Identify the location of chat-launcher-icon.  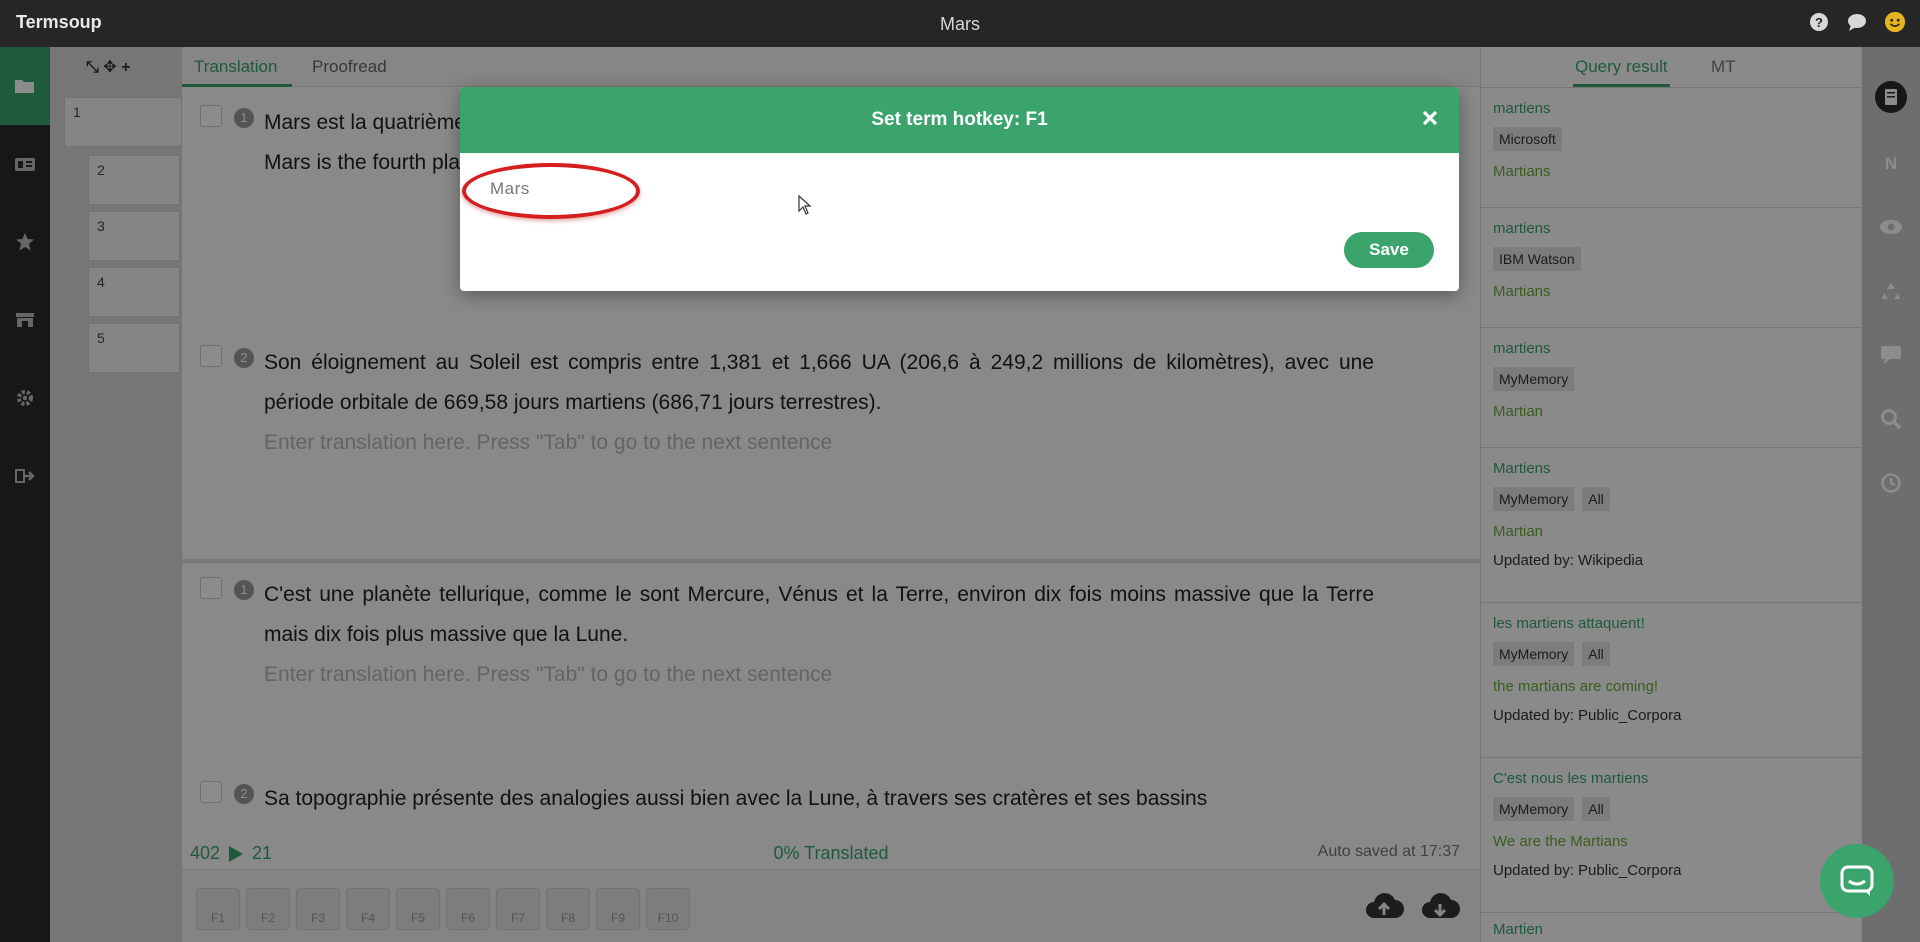
(1857, 880).